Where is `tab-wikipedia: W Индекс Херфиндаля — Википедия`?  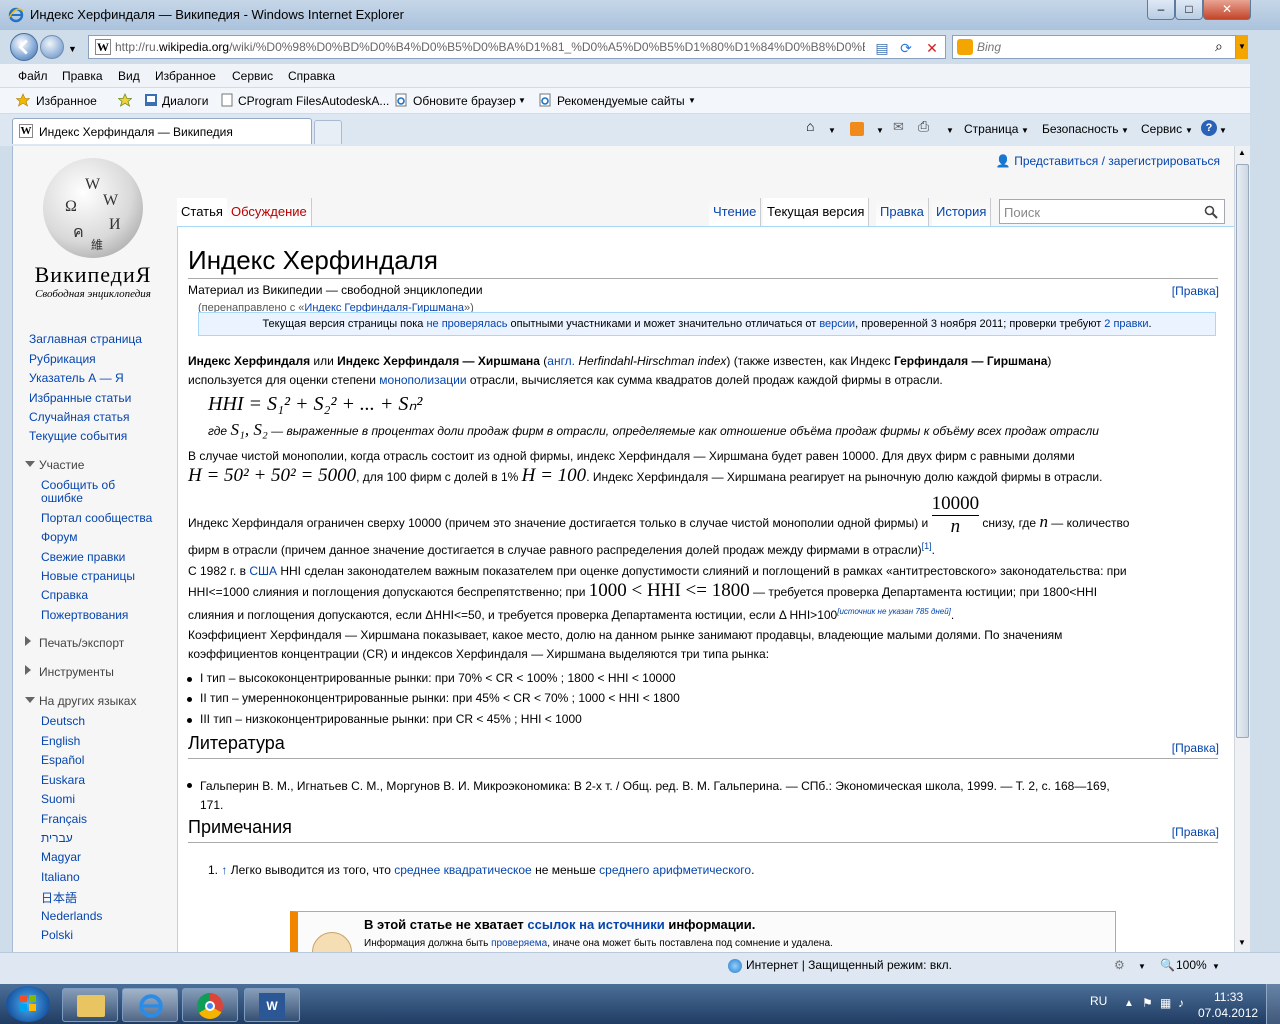 tab-wikipedia: W Индекс Херфиндаля — Википедия is located at coordinates (162, 131).